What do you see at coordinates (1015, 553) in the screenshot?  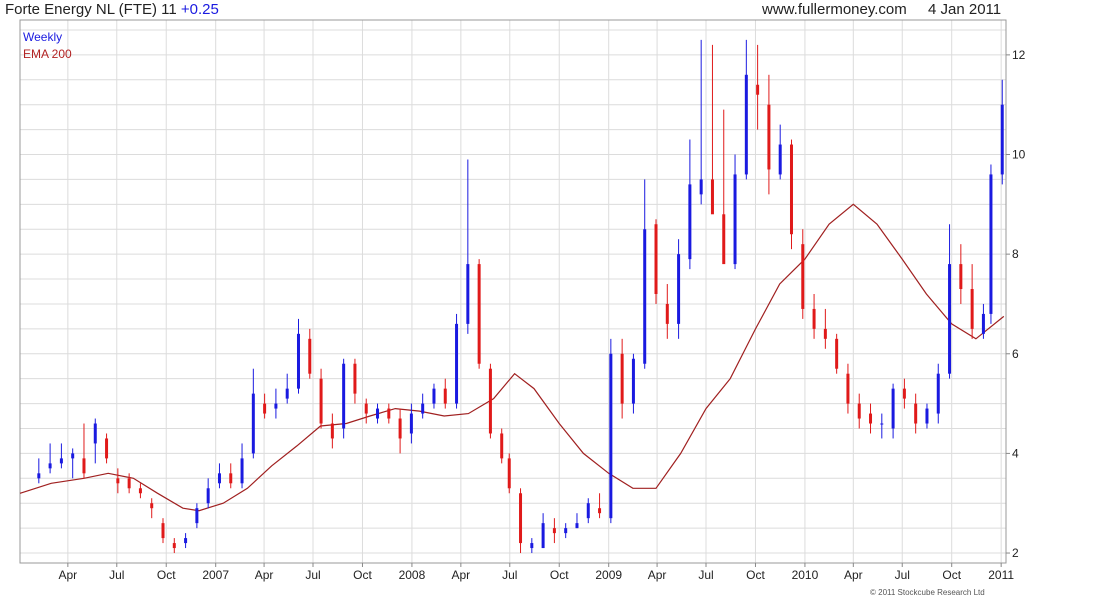 I see `y-tick-label: 2` at bounding box center [1015, 553].